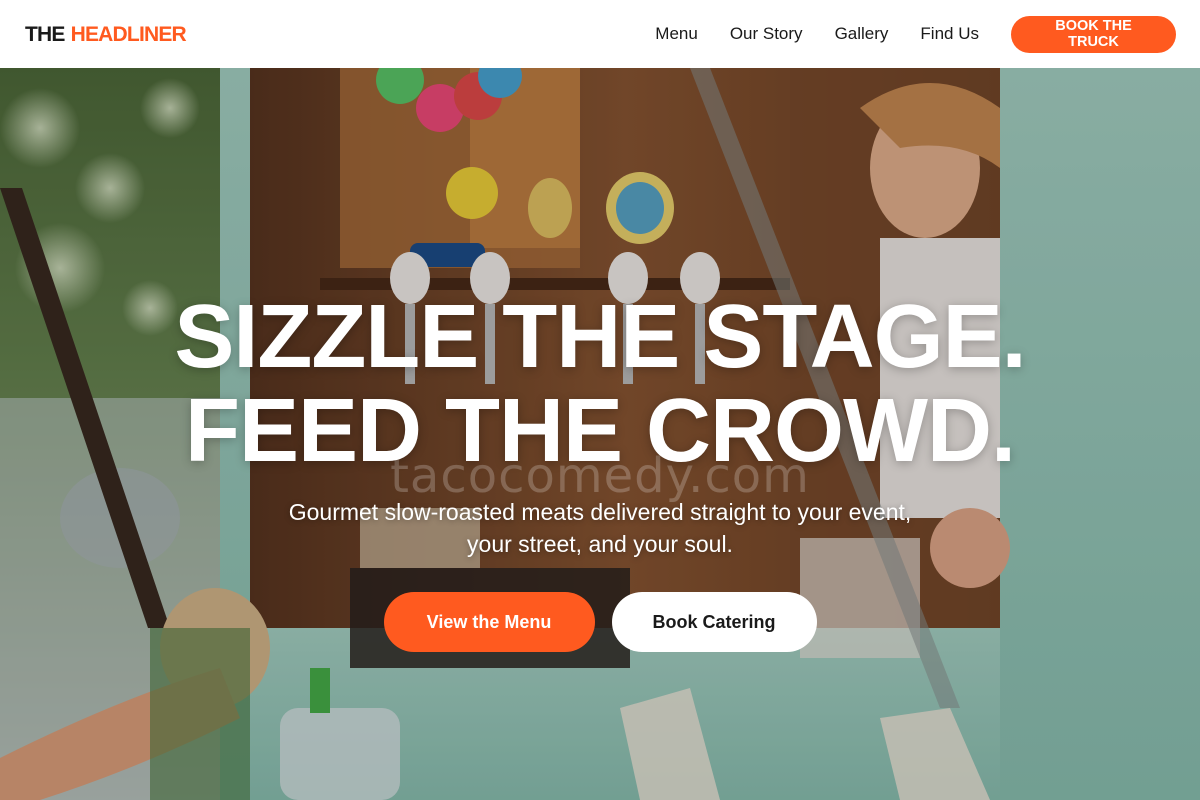 This screenshot has height=800, width=1200. I want to click on nav-link-gallery: Gallery, so click(862, 34).